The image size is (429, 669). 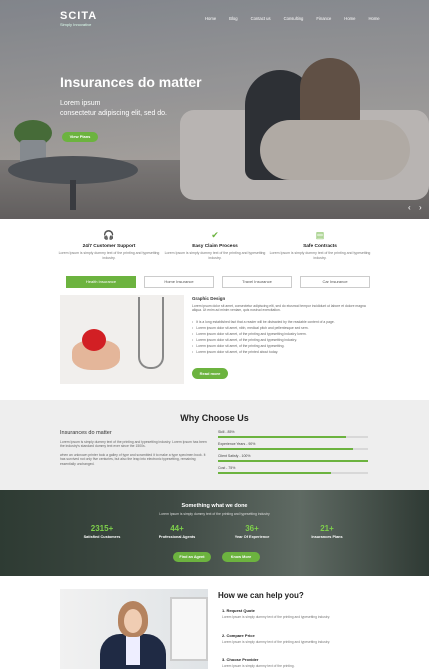 I want to click on stat-number: 36+, so click(x=252, y=528).